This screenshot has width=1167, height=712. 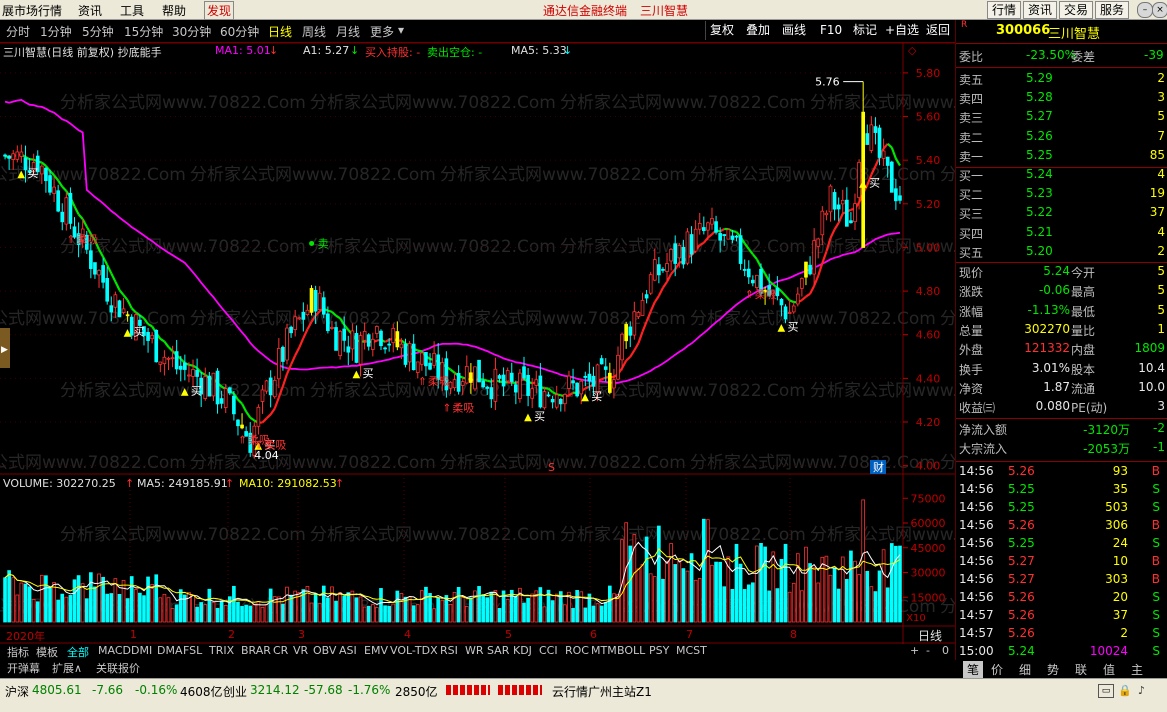 What do you see at coordinates (192, 650) in the screenshot?
I see `tab-fsl: FSL` at bounding box center [192, 650].